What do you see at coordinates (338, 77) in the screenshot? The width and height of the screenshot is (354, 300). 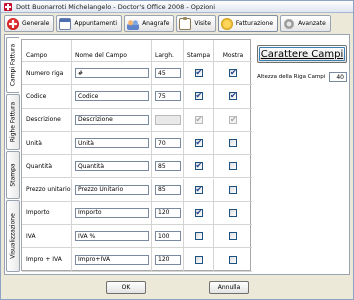 I see `row-height-input: 40` at bounding box center [338, 77].